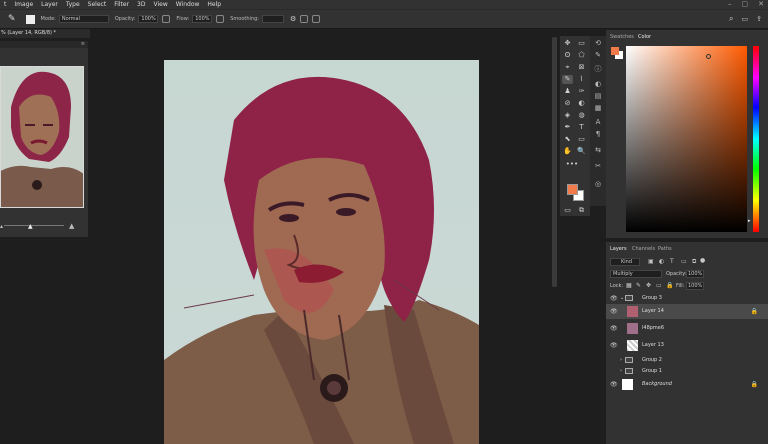 Image resolution: width=768 pixels, height=444 pixels. Describe the element at coordinates (648, 285) in the screenshot. I see `lock-position-icon: ✥` at that location.